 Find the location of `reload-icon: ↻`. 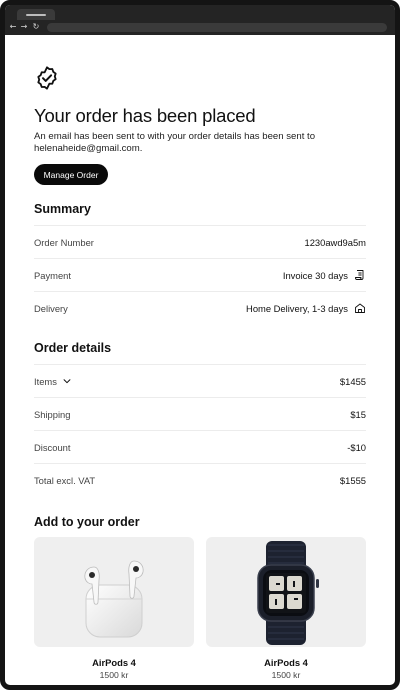

reload-icon: ↻ is located at coordinates (36, 27).